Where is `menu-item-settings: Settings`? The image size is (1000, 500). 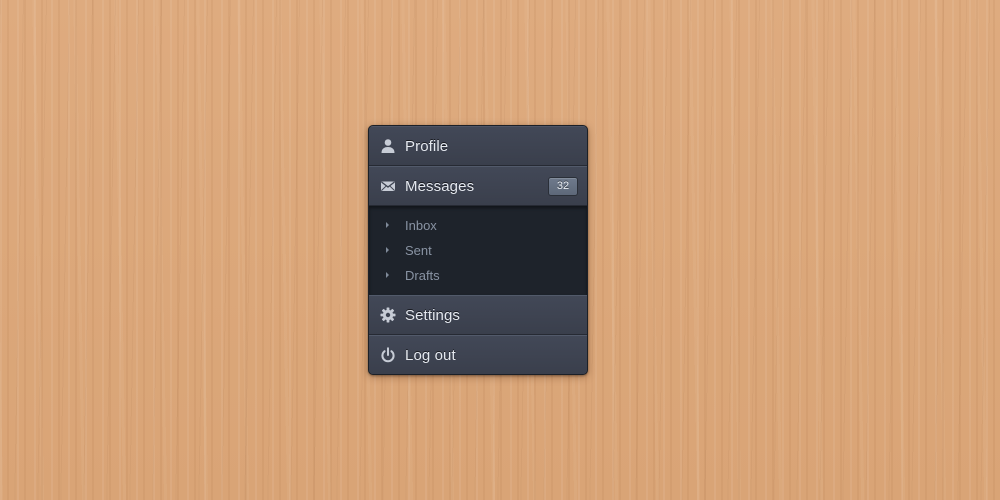
menu-item-settings: Settings is located at coordinates (478, 315).